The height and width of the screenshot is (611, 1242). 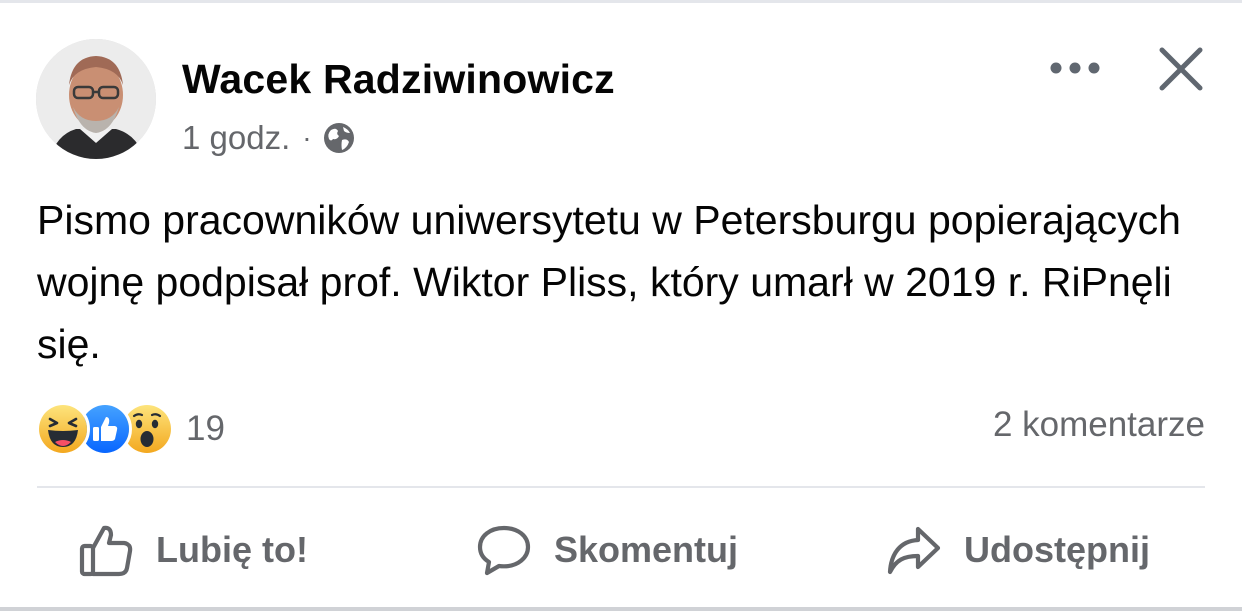 What do you see at coordinates (1057, 549) in the screenshot?
I see `share-label: Udostępnij` at bounding box center [1057, 549].